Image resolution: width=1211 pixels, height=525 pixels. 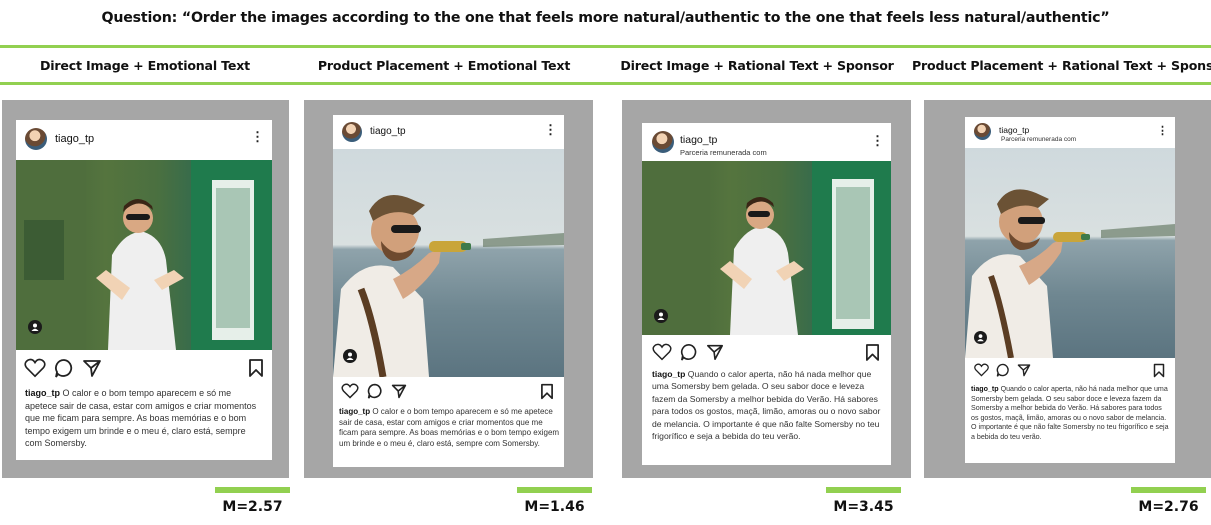 I want to click on column-label-2: Product Placement + Emotional Text, so click(x=444, y=65).